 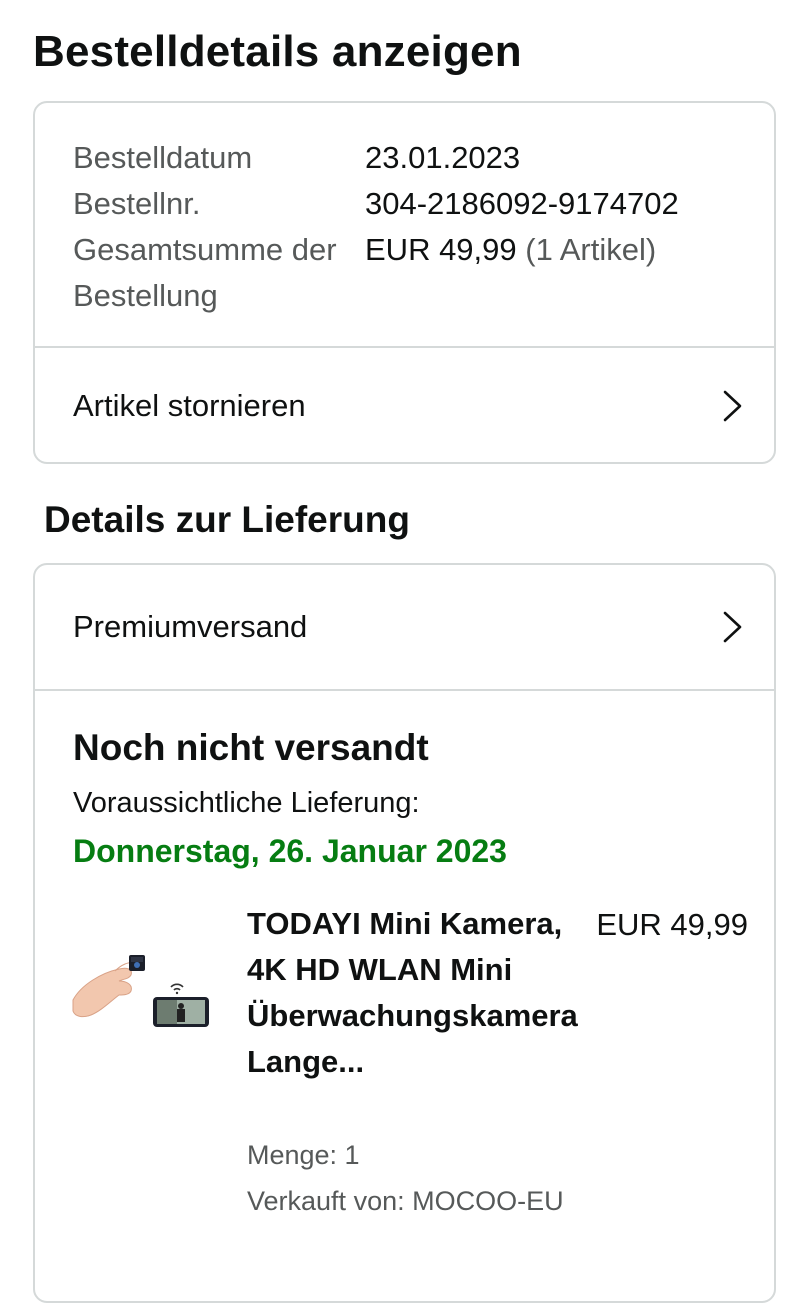 I want to click on order-number-row: Bestellnr. 304-2186092-9174702, so click(x=376, y=204).